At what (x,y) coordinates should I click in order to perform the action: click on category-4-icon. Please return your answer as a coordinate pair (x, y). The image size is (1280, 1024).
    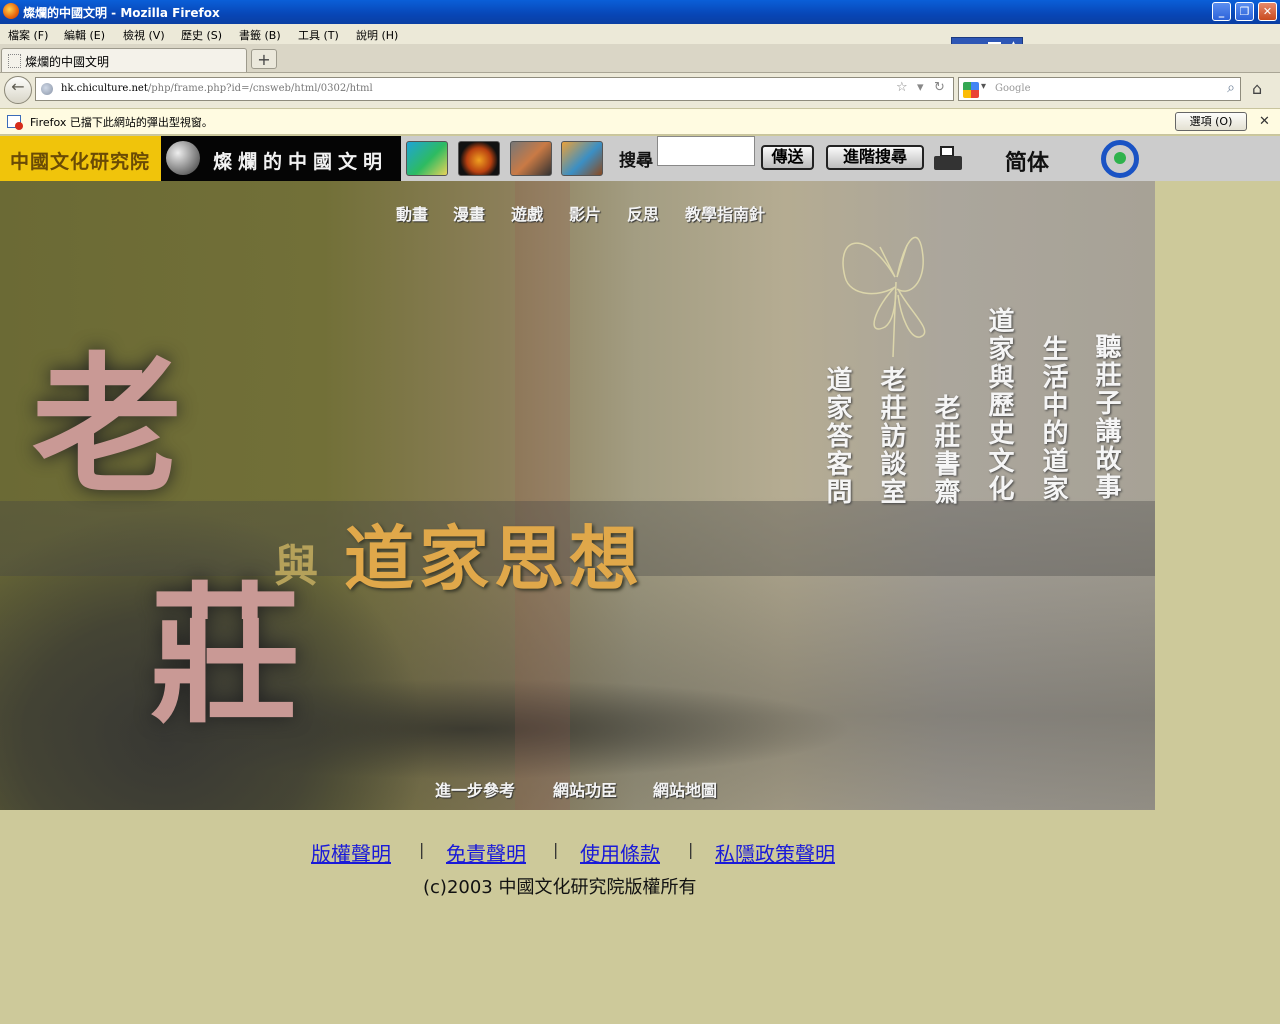
    Looking at the image, I should click on (582, 158).